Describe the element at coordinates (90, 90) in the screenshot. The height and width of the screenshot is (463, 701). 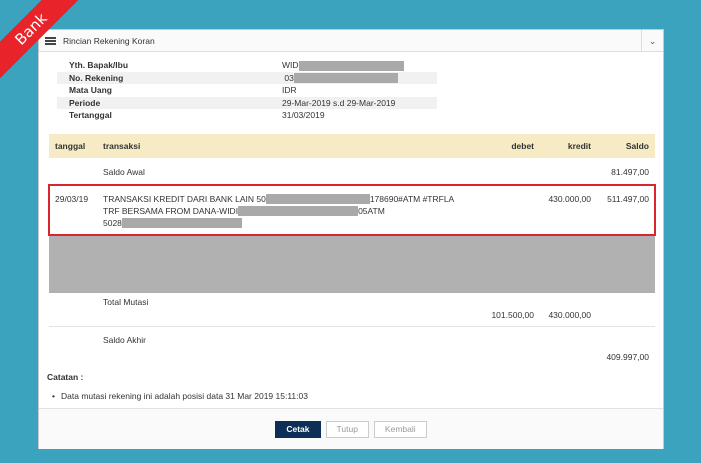
I see `info-label: Mata Uang` at that location.